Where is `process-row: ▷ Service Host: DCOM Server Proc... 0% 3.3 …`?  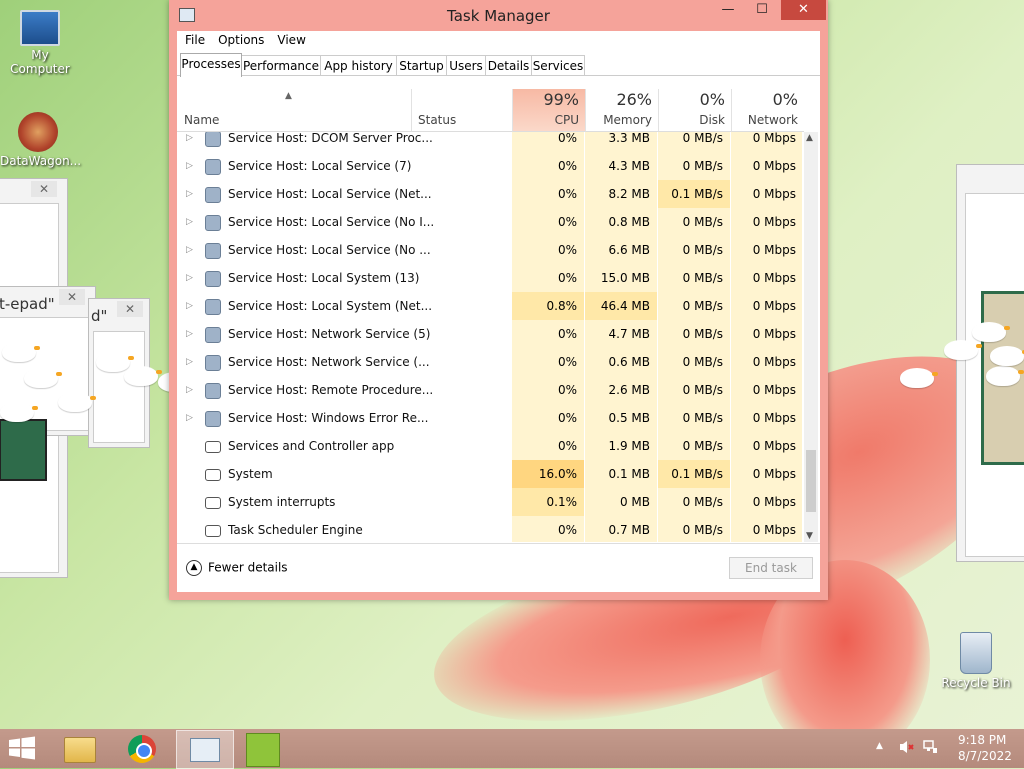
process-row: ▷ Service Host: DCOM Server Proc... 0% 3.3 … is located at coordinates (489, 142).